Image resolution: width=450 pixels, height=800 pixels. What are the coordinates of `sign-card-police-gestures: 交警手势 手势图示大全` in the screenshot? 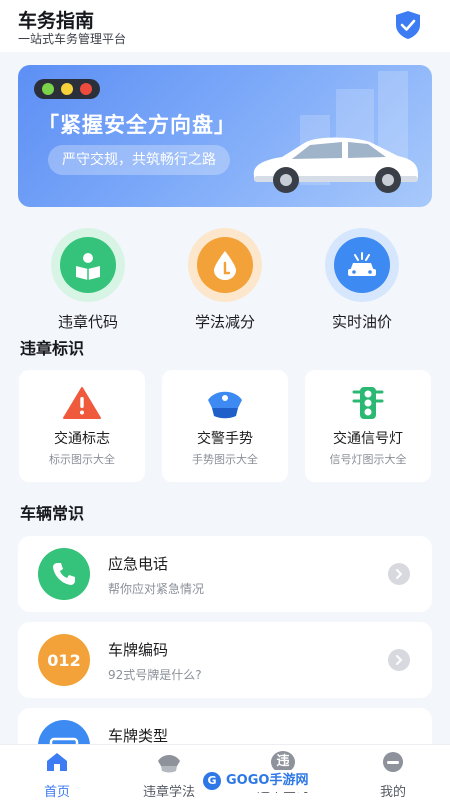 It's located at (225, 426).